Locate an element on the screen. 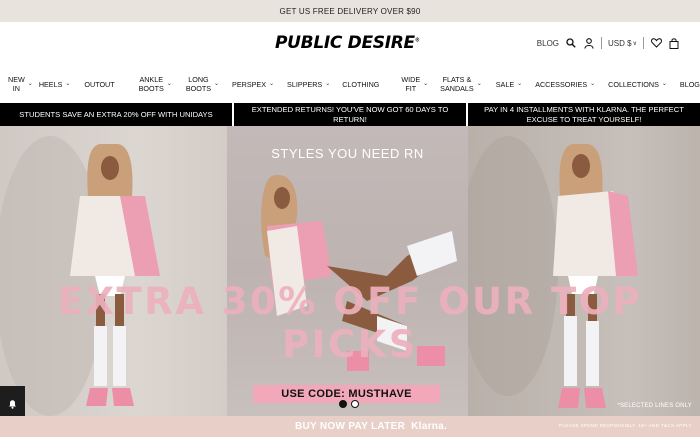  logo-registered-mark: ® is located at coordinates (417, 40).